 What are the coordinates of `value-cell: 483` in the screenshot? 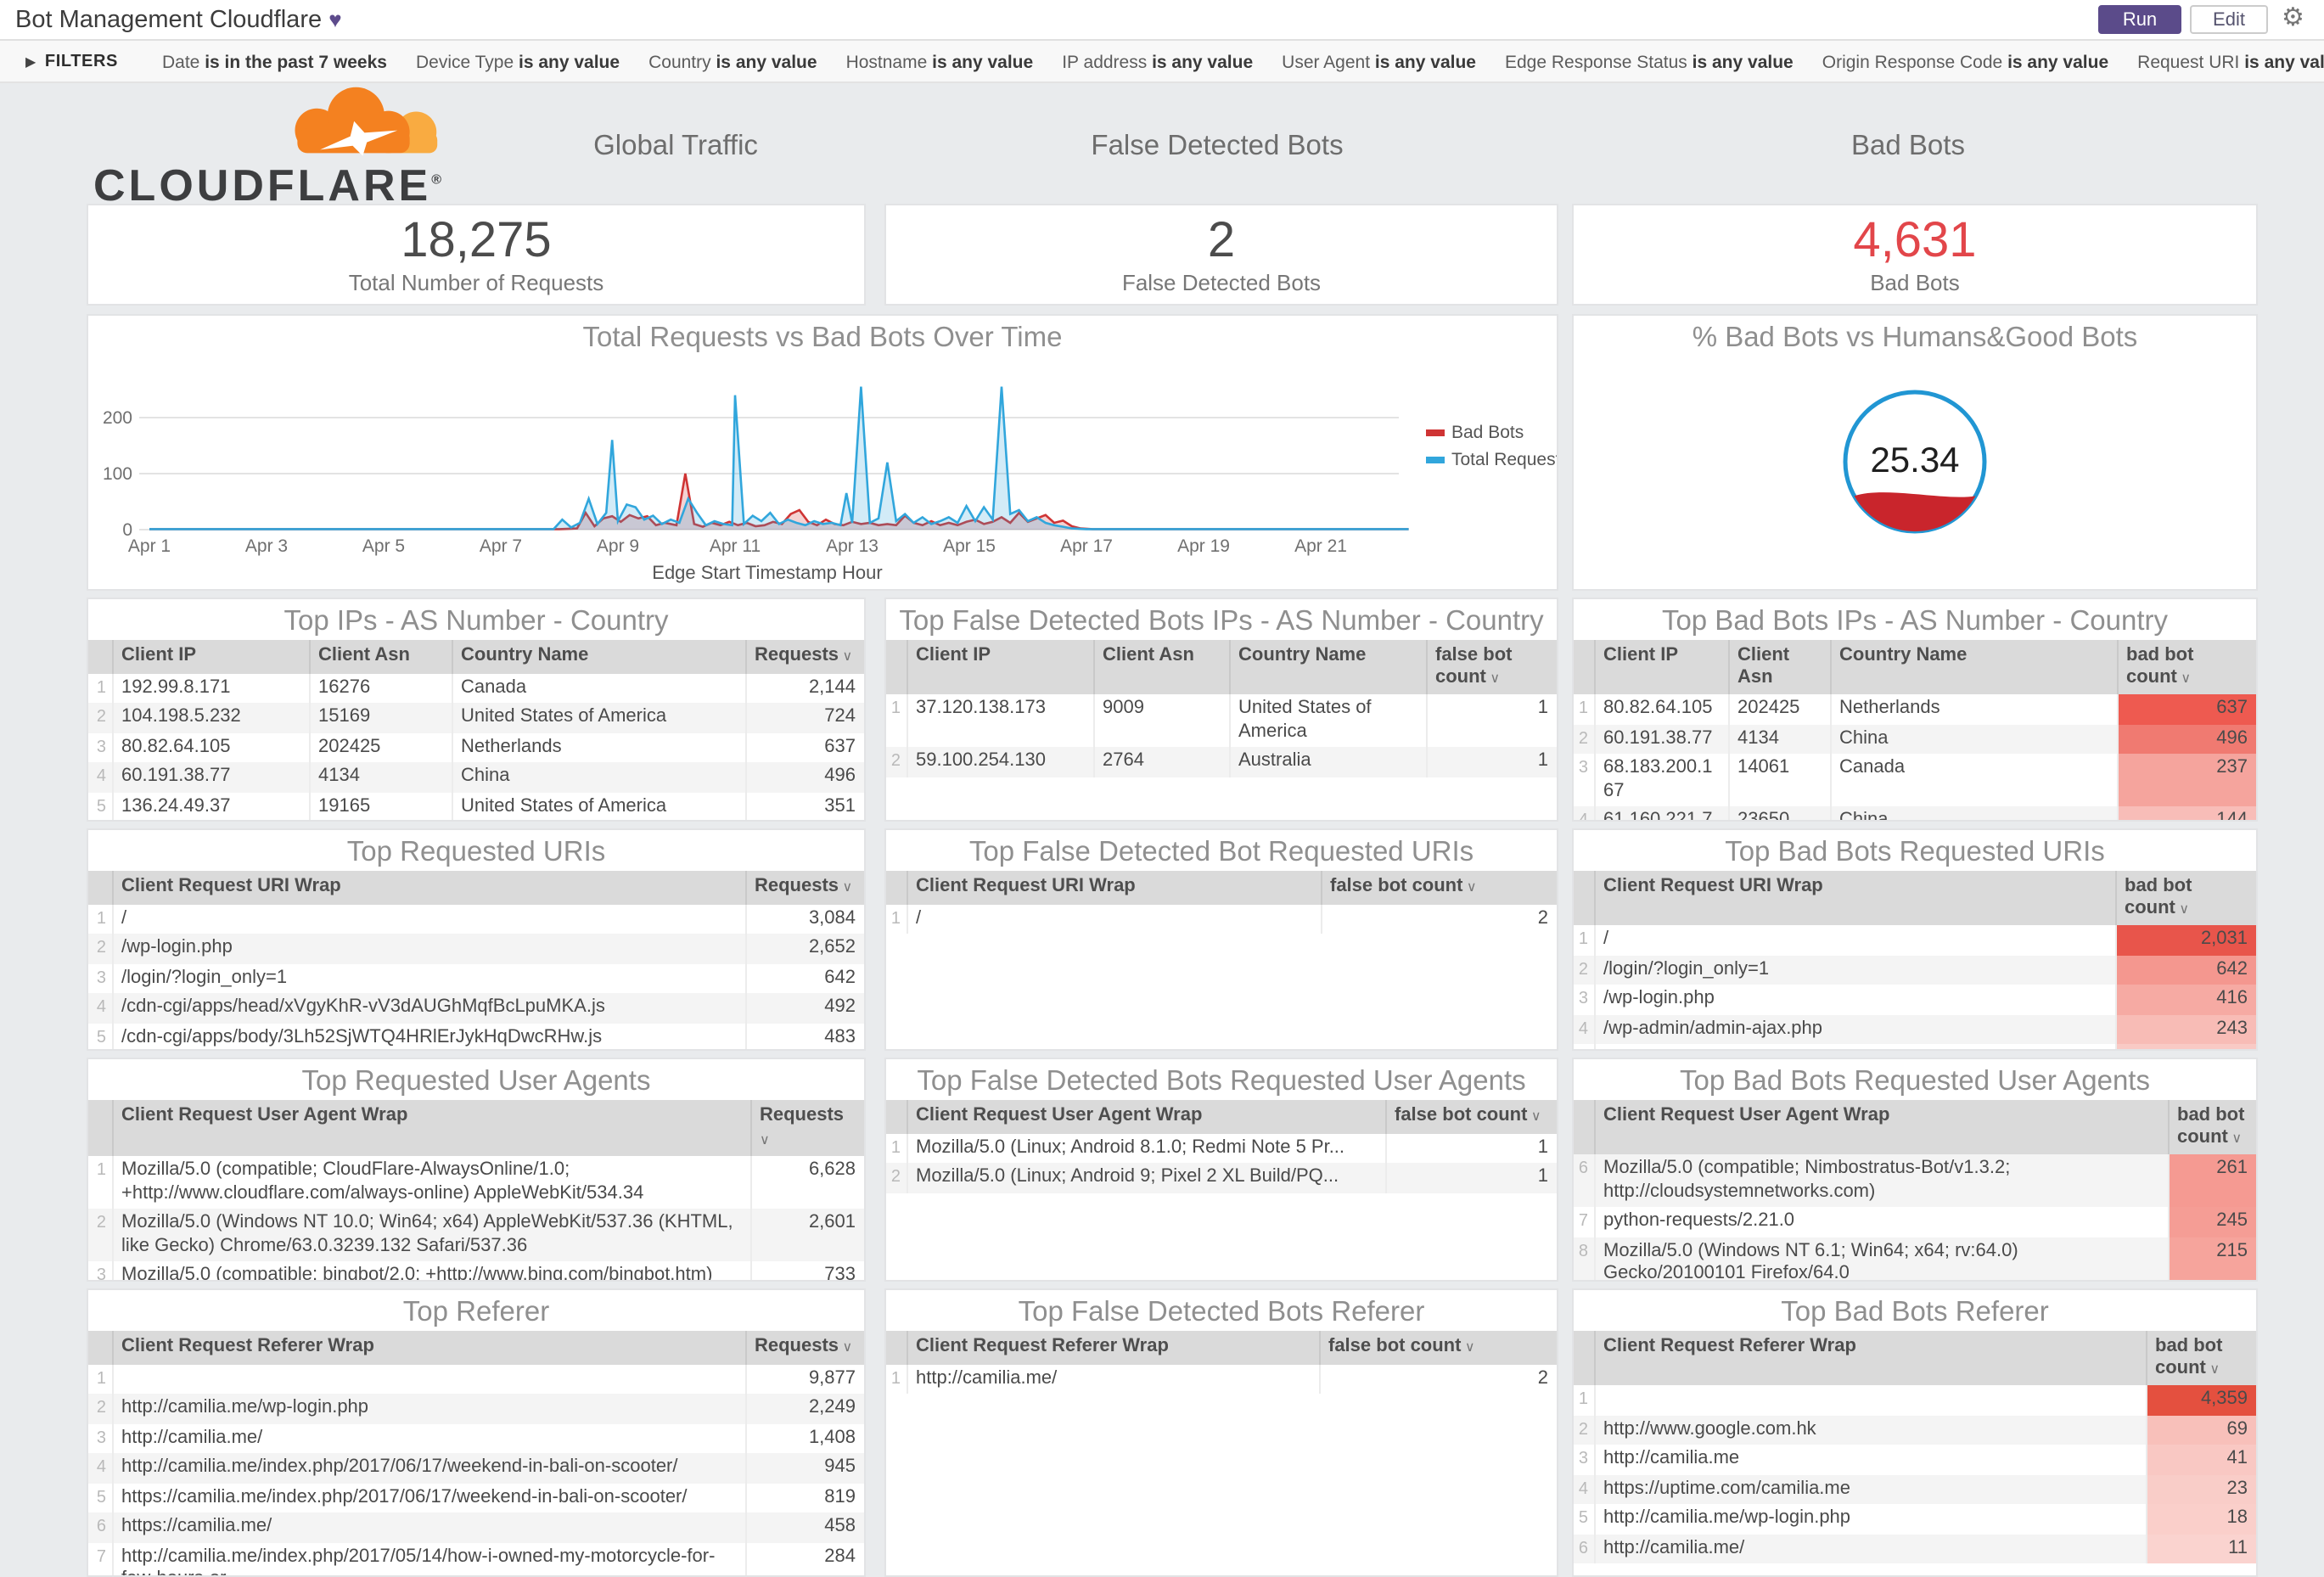 It's located at (804, 1036).